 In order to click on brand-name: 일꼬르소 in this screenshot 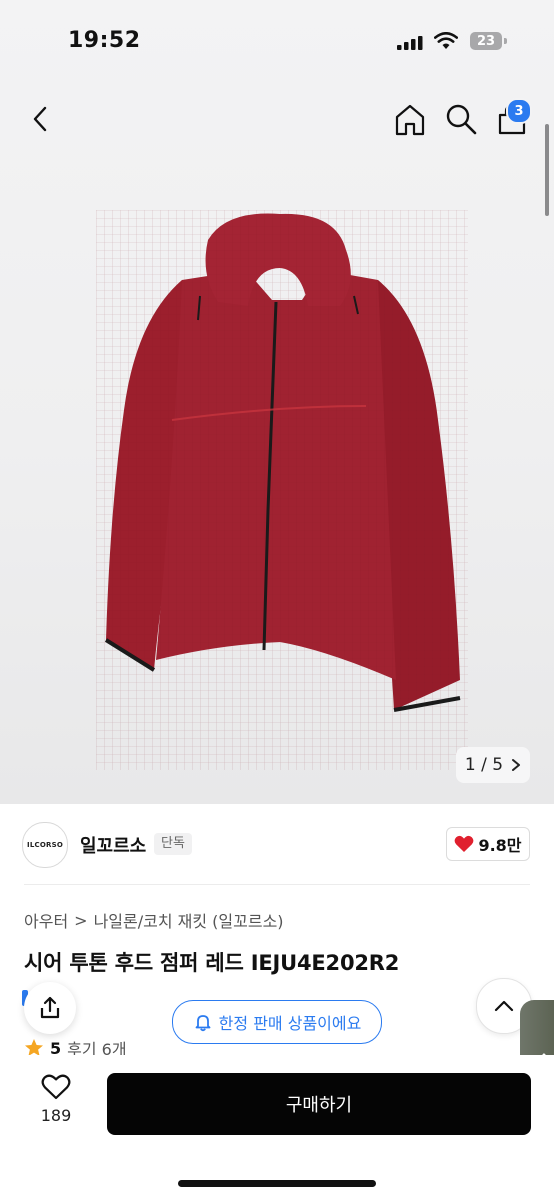, I will do `click(113, 845)`.